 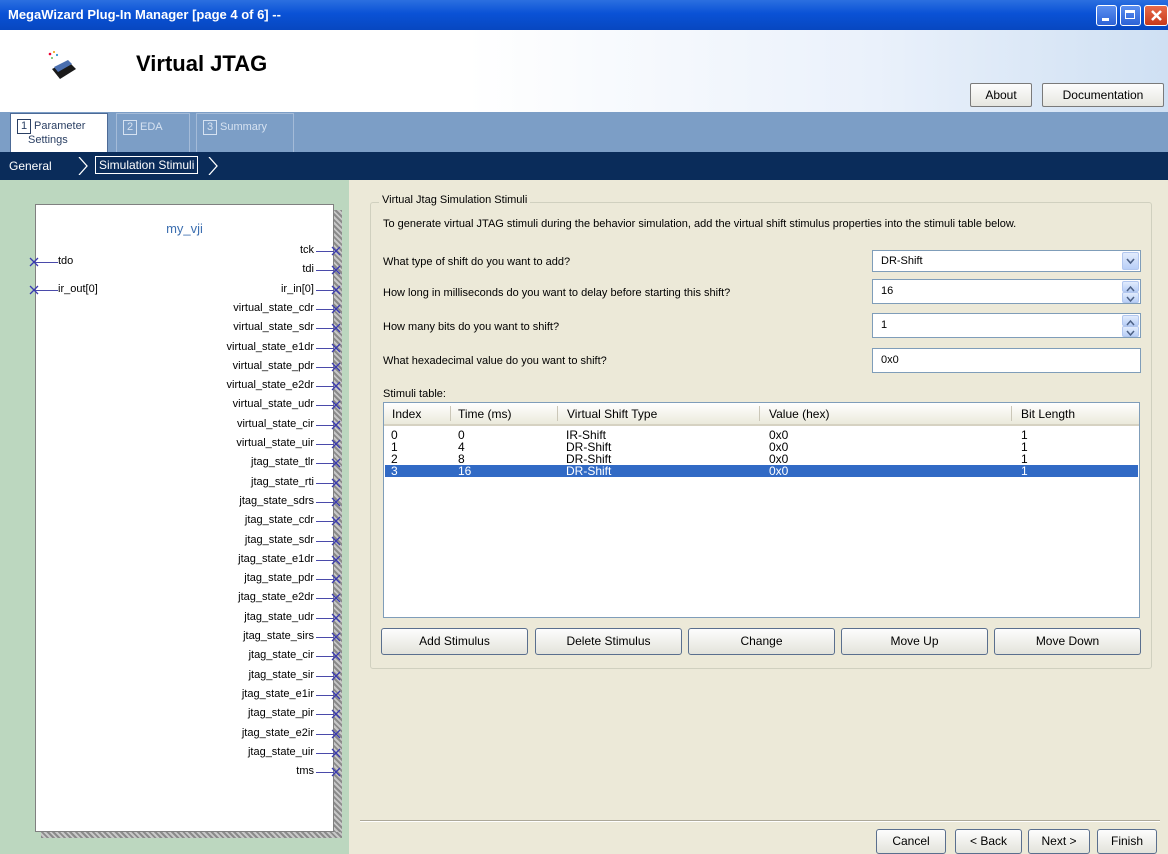 What do you see at coordinates (279, 520) in the screenshot?
I see `output-pin-label: jtag_state_cdr` at bounding box center [279, 520].